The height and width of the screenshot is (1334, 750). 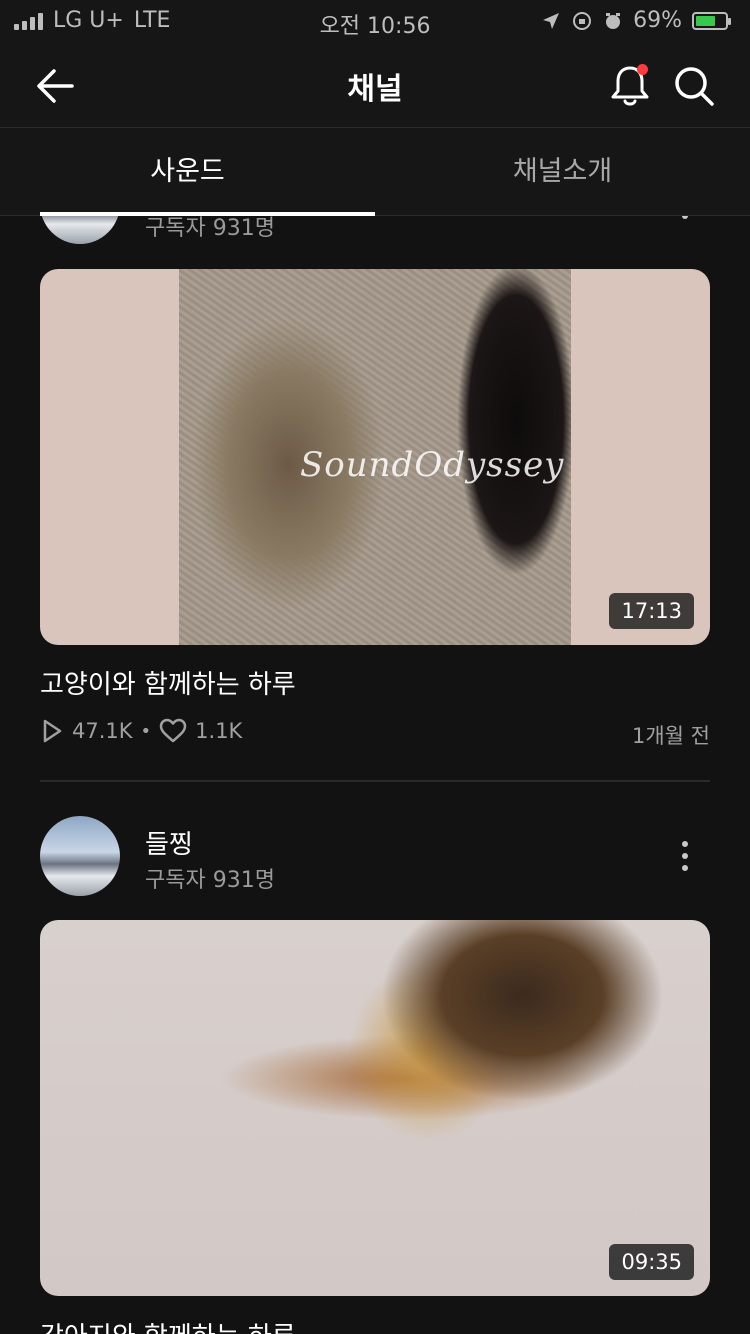 What do you see at coordinates (375, 856) in the screenshot?
I see `channel-header: 들찡 구독자 931명` at bounding box center [375, 856].